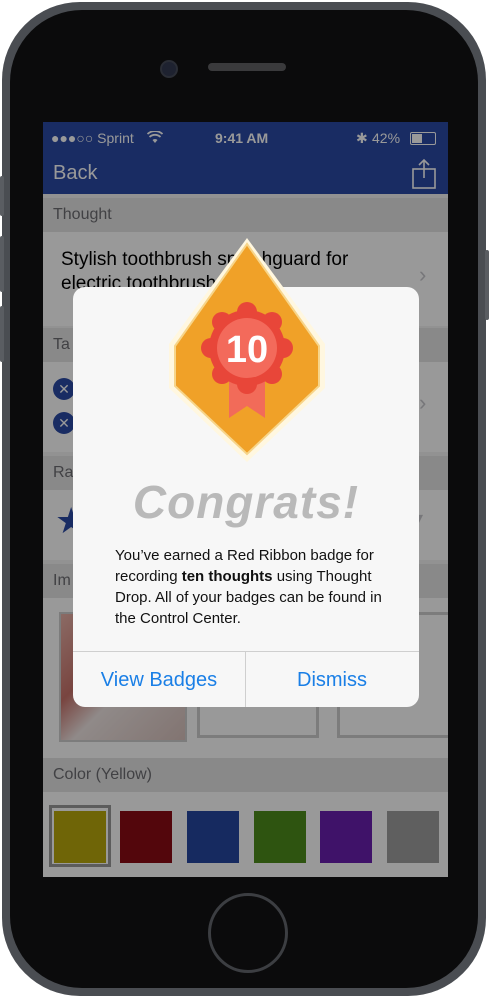  I want to click on dismiss-button: Dismiss, so click(332, 679).